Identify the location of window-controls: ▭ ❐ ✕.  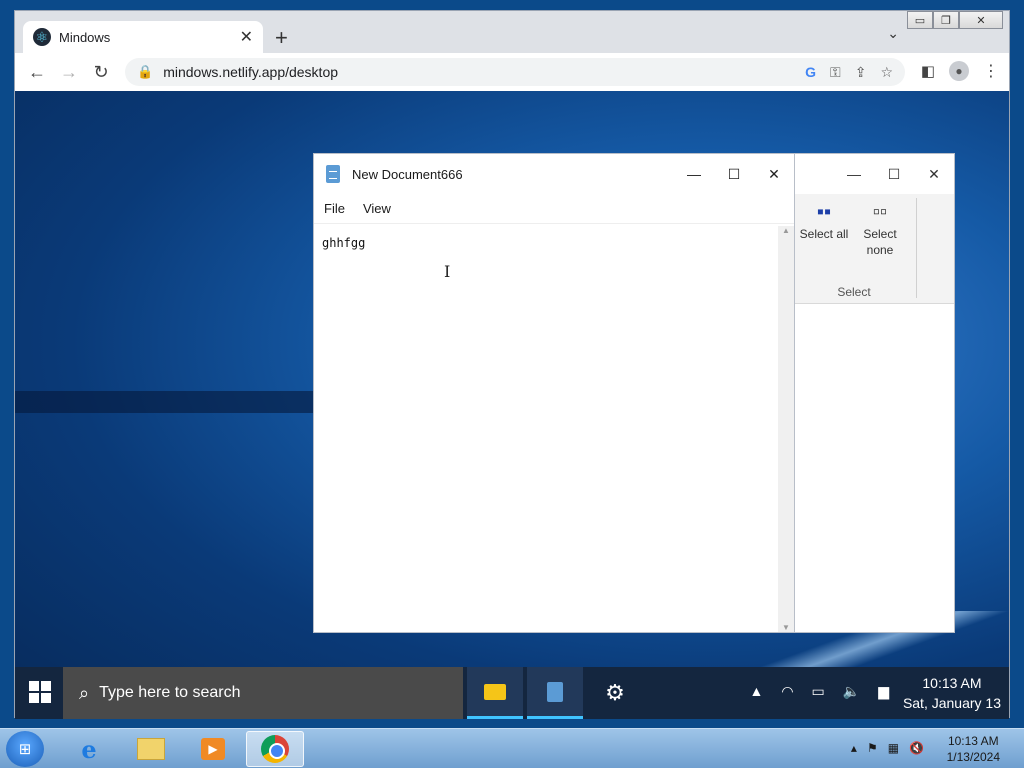
(955, 20).